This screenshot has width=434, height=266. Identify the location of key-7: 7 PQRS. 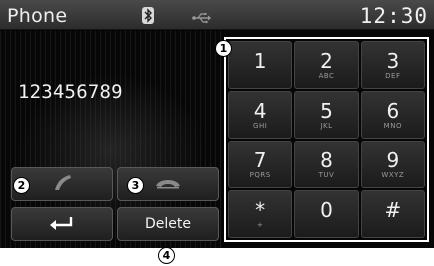
(260, 164).